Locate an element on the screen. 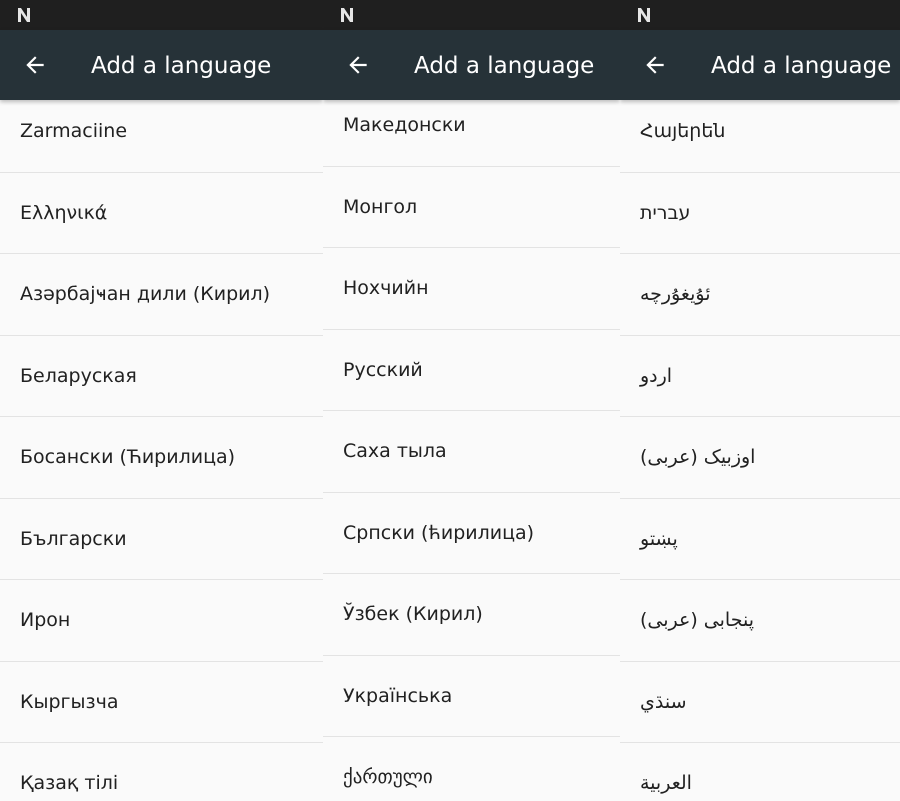  language-label: Српски (ћирилица) is located at coordinates (439, 532).